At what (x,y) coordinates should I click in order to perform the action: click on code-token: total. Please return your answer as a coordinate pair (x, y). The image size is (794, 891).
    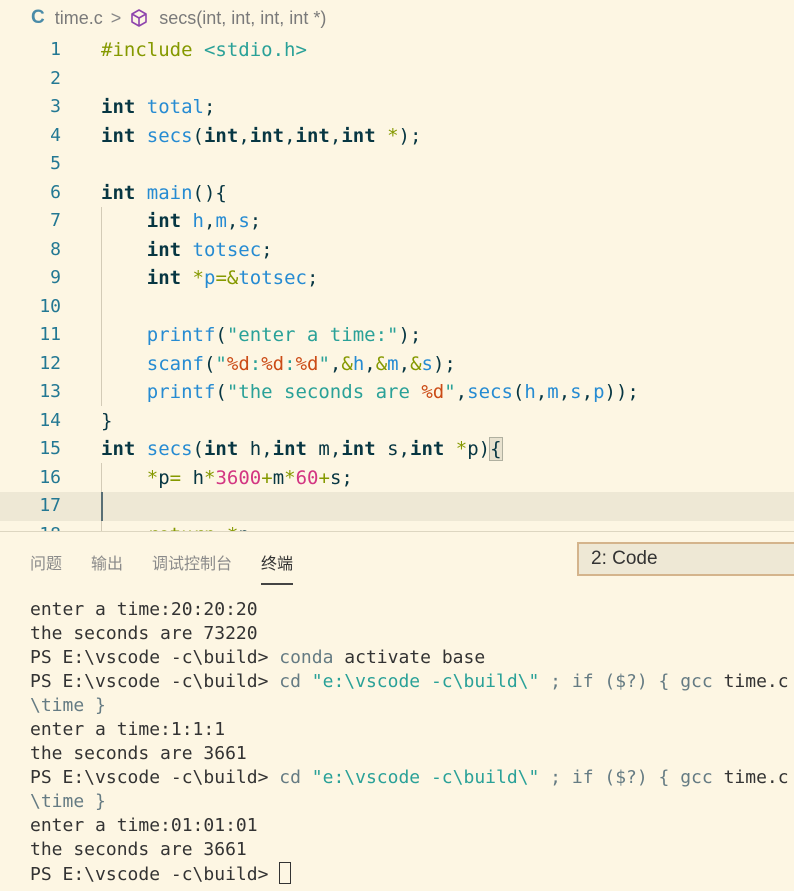
    Looking at the image, I should click on (175, 107).